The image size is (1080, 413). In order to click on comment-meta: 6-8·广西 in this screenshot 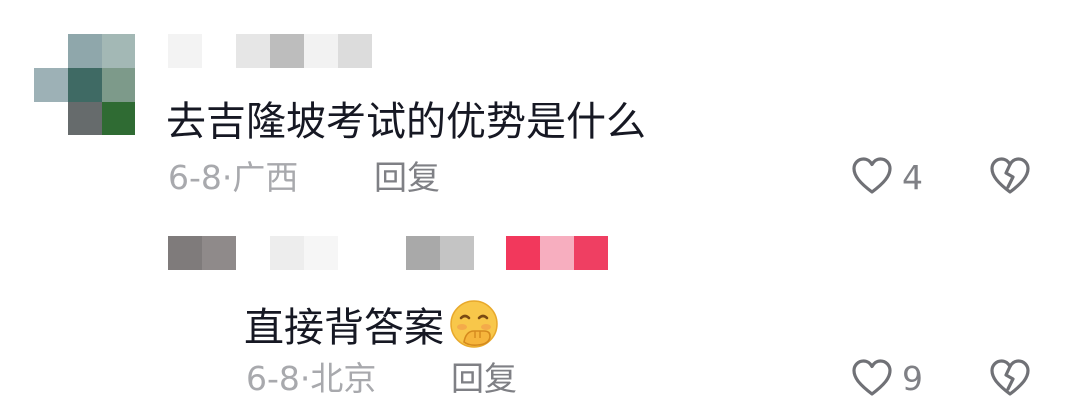, I will do `click(233, 178)`.